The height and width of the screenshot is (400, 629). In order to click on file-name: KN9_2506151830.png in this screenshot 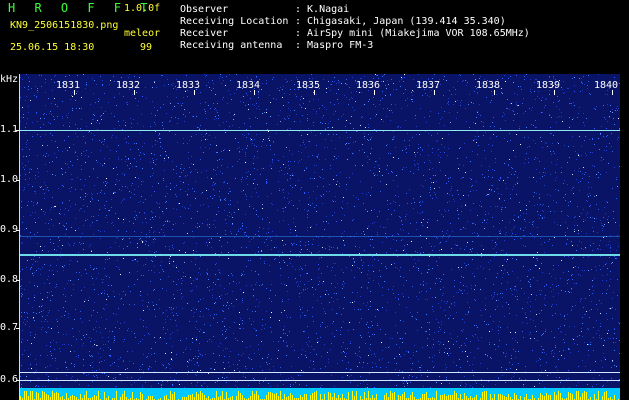, I will do `click(64, 25)`.